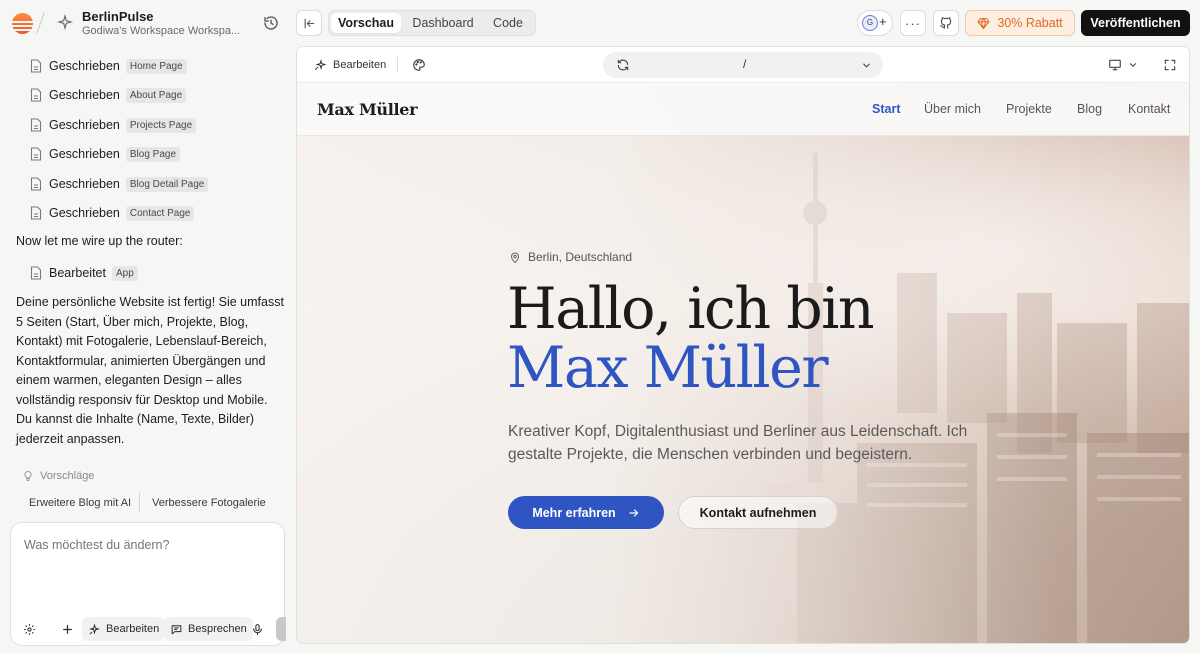 The height and width of the screenshot is (653, 1200). I want to click on arrow-right-icon, so click(634, 512).